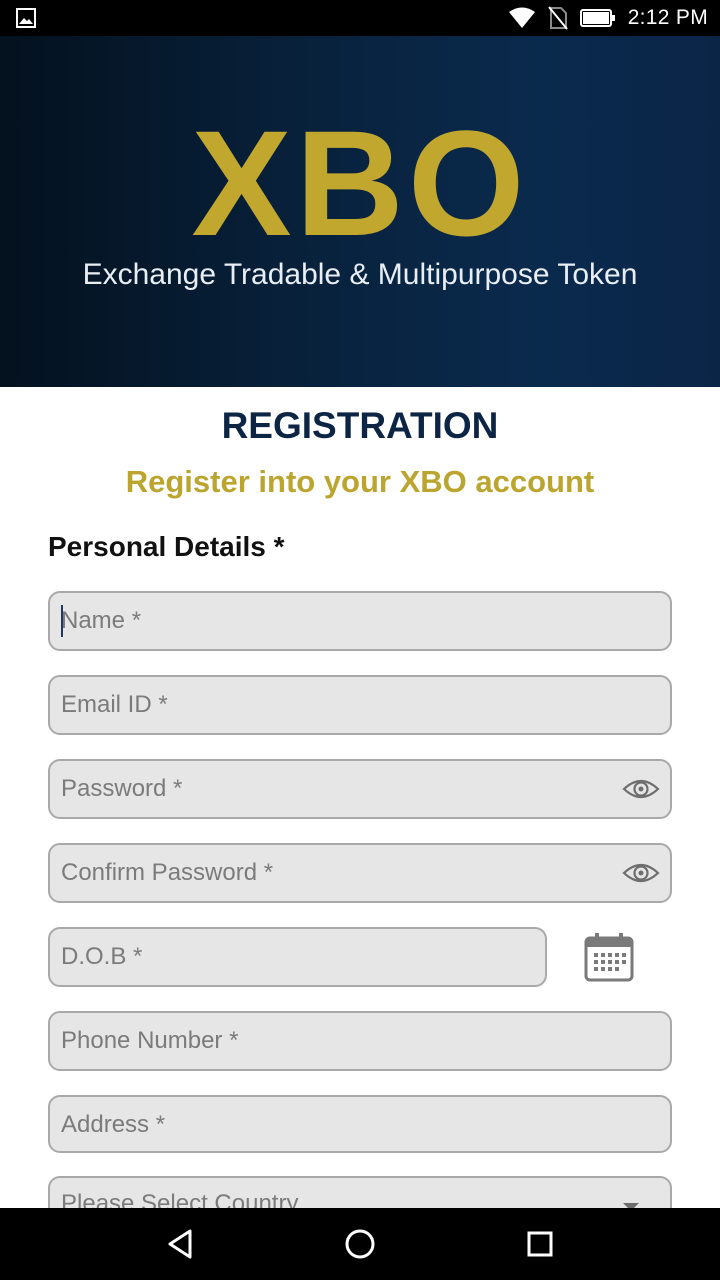 This screenshot has width=720, height=1280. I want to click on status-bar: 2:12 PM, so click(360, 18).